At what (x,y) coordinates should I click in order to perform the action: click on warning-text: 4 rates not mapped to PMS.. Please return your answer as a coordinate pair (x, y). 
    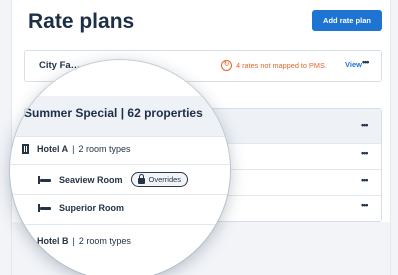
    Looking at the image, I should click on (281, 65).